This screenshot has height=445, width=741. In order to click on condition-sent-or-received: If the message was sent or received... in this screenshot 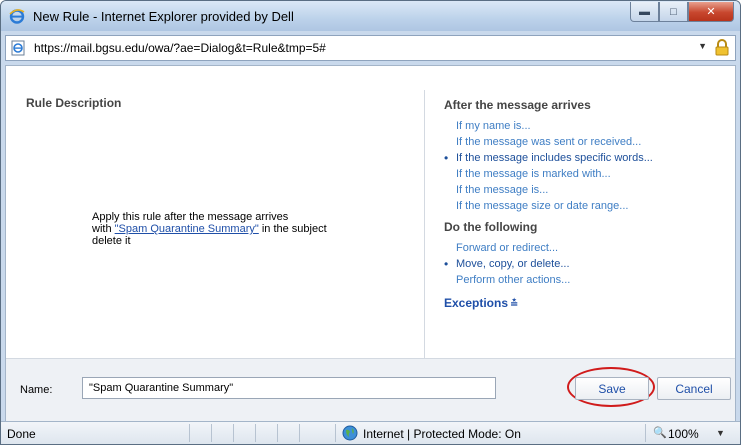, I will do `click(589, 142)`.